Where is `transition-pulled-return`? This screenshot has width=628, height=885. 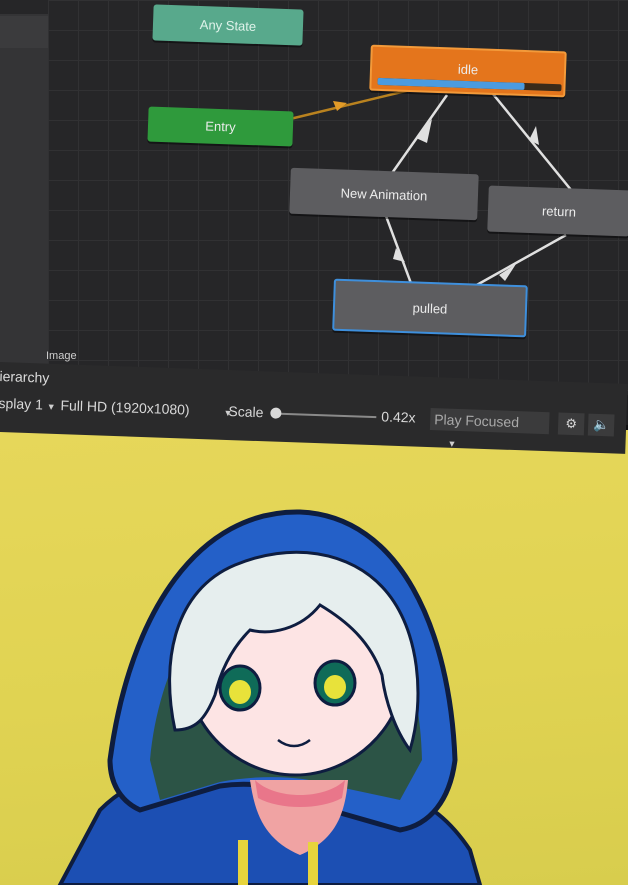 transition-pulled-return is located at coordinates (516, 263).